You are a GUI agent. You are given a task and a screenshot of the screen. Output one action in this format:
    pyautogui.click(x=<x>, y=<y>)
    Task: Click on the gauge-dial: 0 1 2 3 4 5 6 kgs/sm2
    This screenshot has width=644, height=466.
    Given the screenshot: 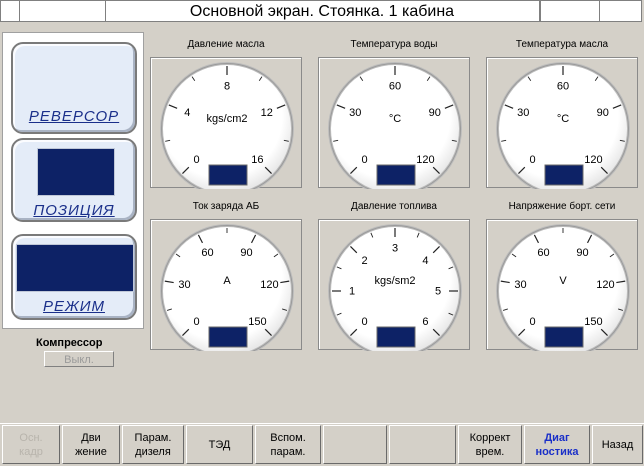 What is the action you would take?
    pyautogui.click(x=395, y=287)
    